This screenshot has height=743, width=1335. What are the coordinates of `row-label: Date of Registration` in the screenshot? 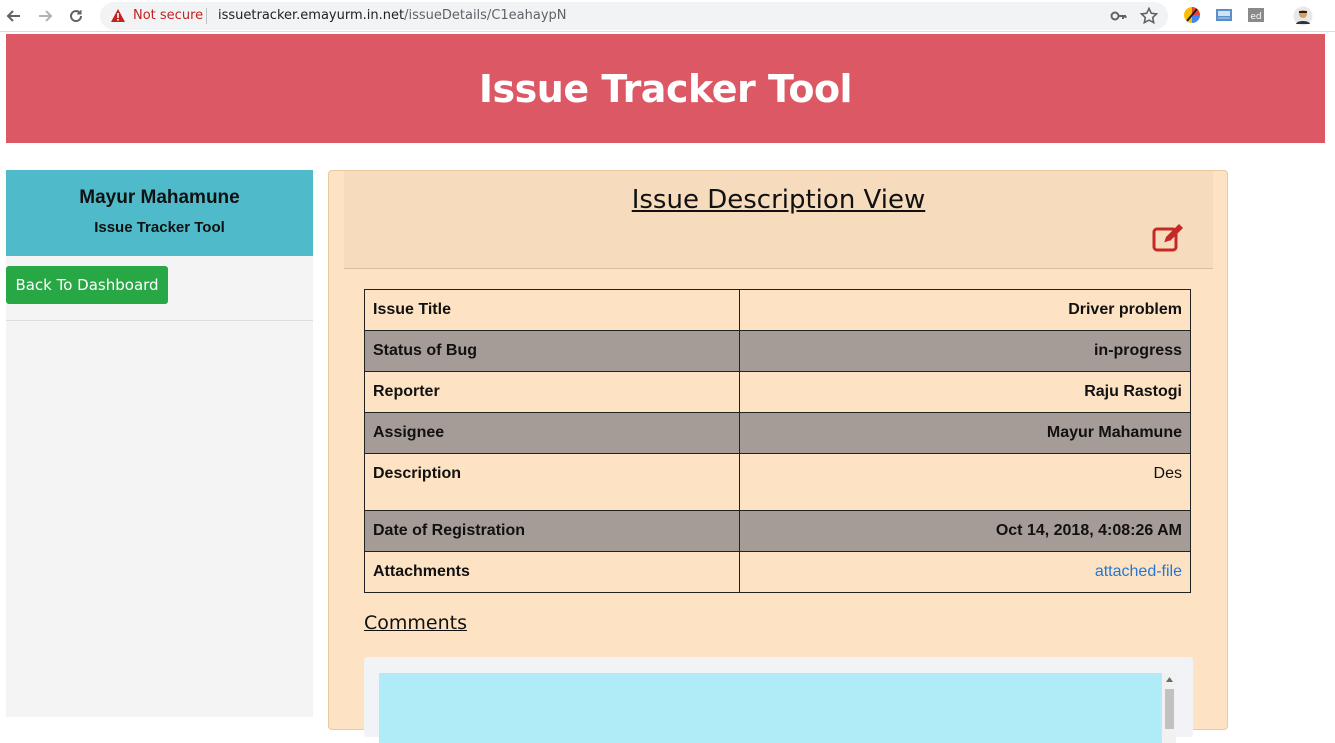 It's located at (552, 531).